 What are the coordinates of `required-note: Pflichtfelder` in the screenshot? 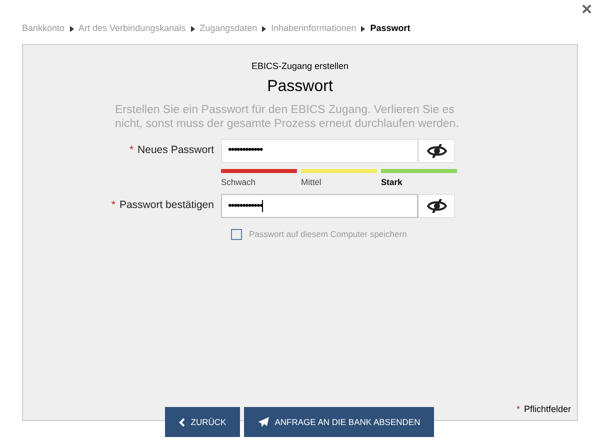 It's located at (547, 409).